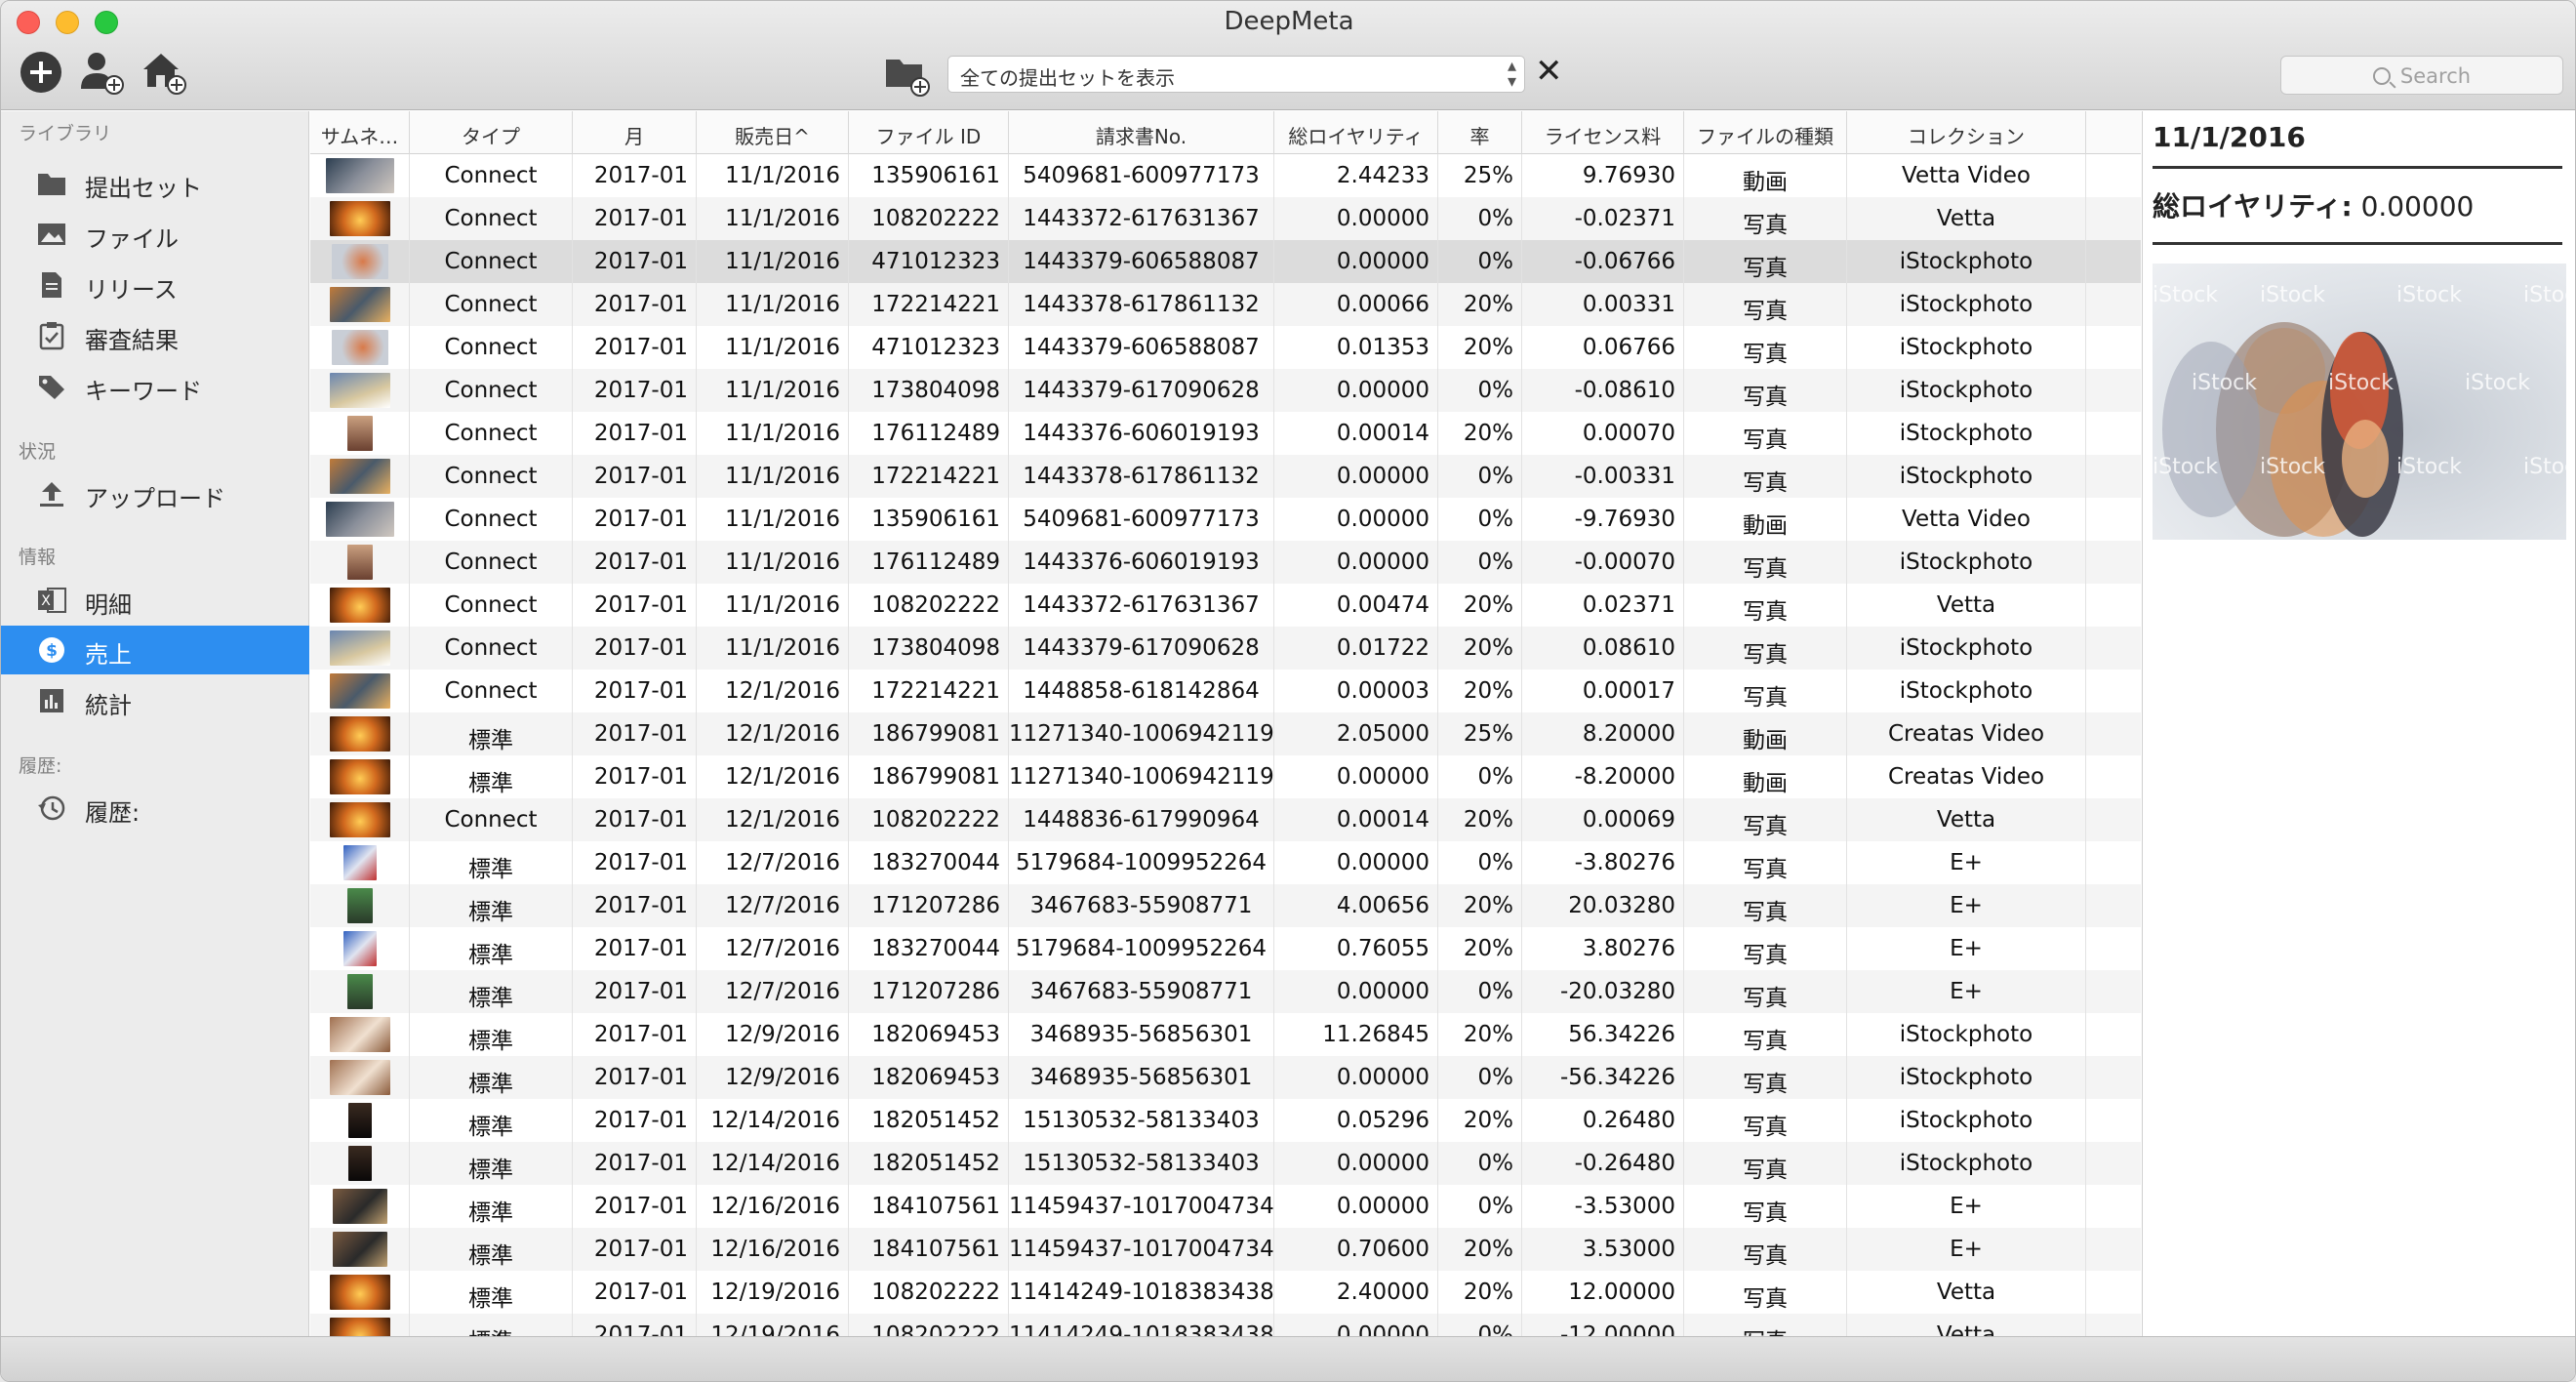 The height and width of the screenshot is (1382, 2576). I want to click on sidebar-item-sales: $ 売上, so click(155, 650).